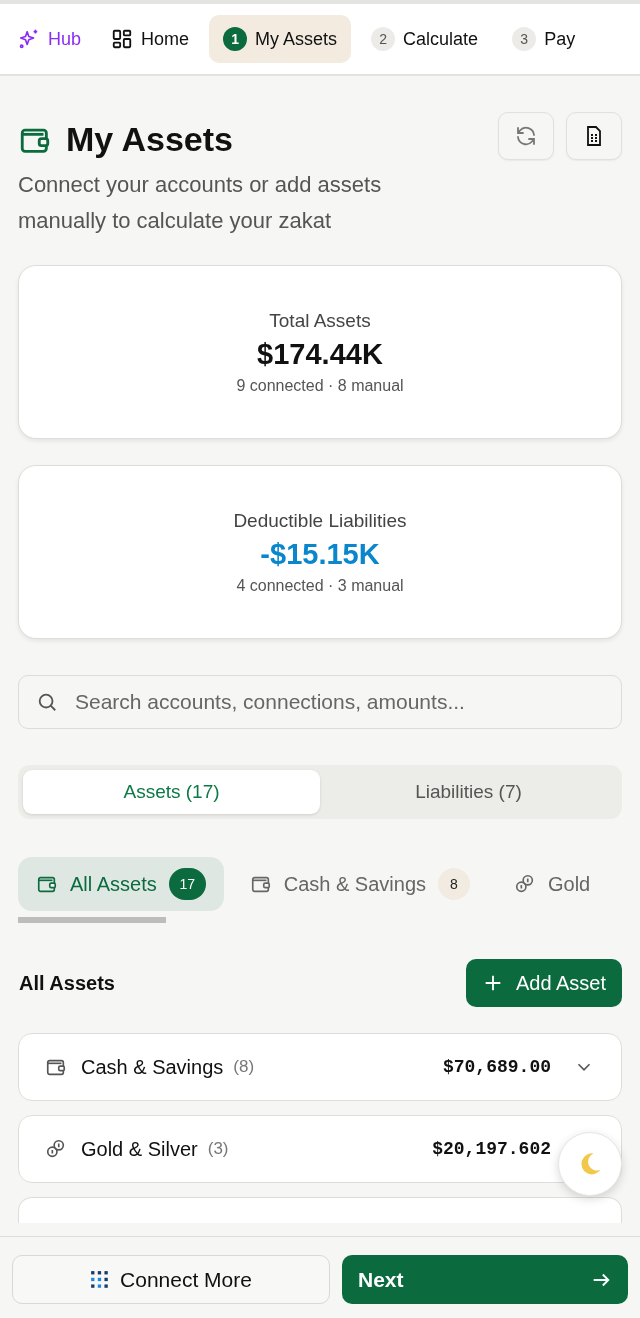  Describe the element at coordinates (320, 1067) in the screenshot. I see `category-row: Cash & Savings (8) $70,689.00` at that location.